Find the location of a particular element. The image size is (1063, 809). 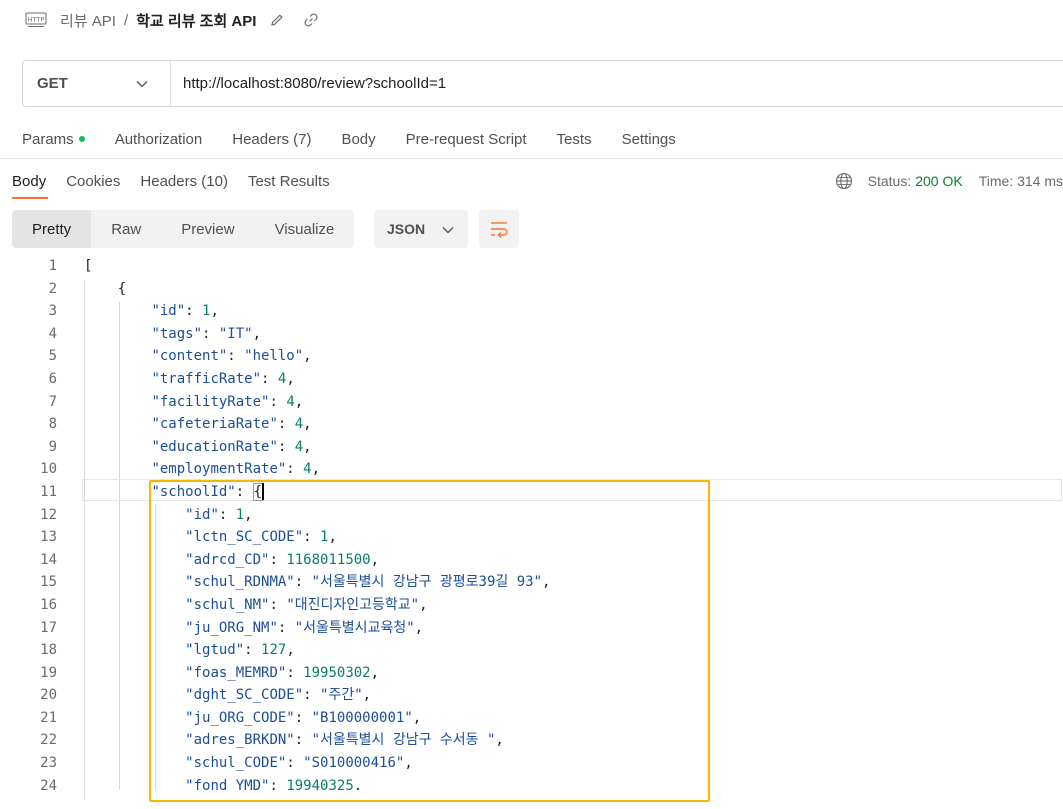

tab-body: Body is located at coordinates (358, 139).